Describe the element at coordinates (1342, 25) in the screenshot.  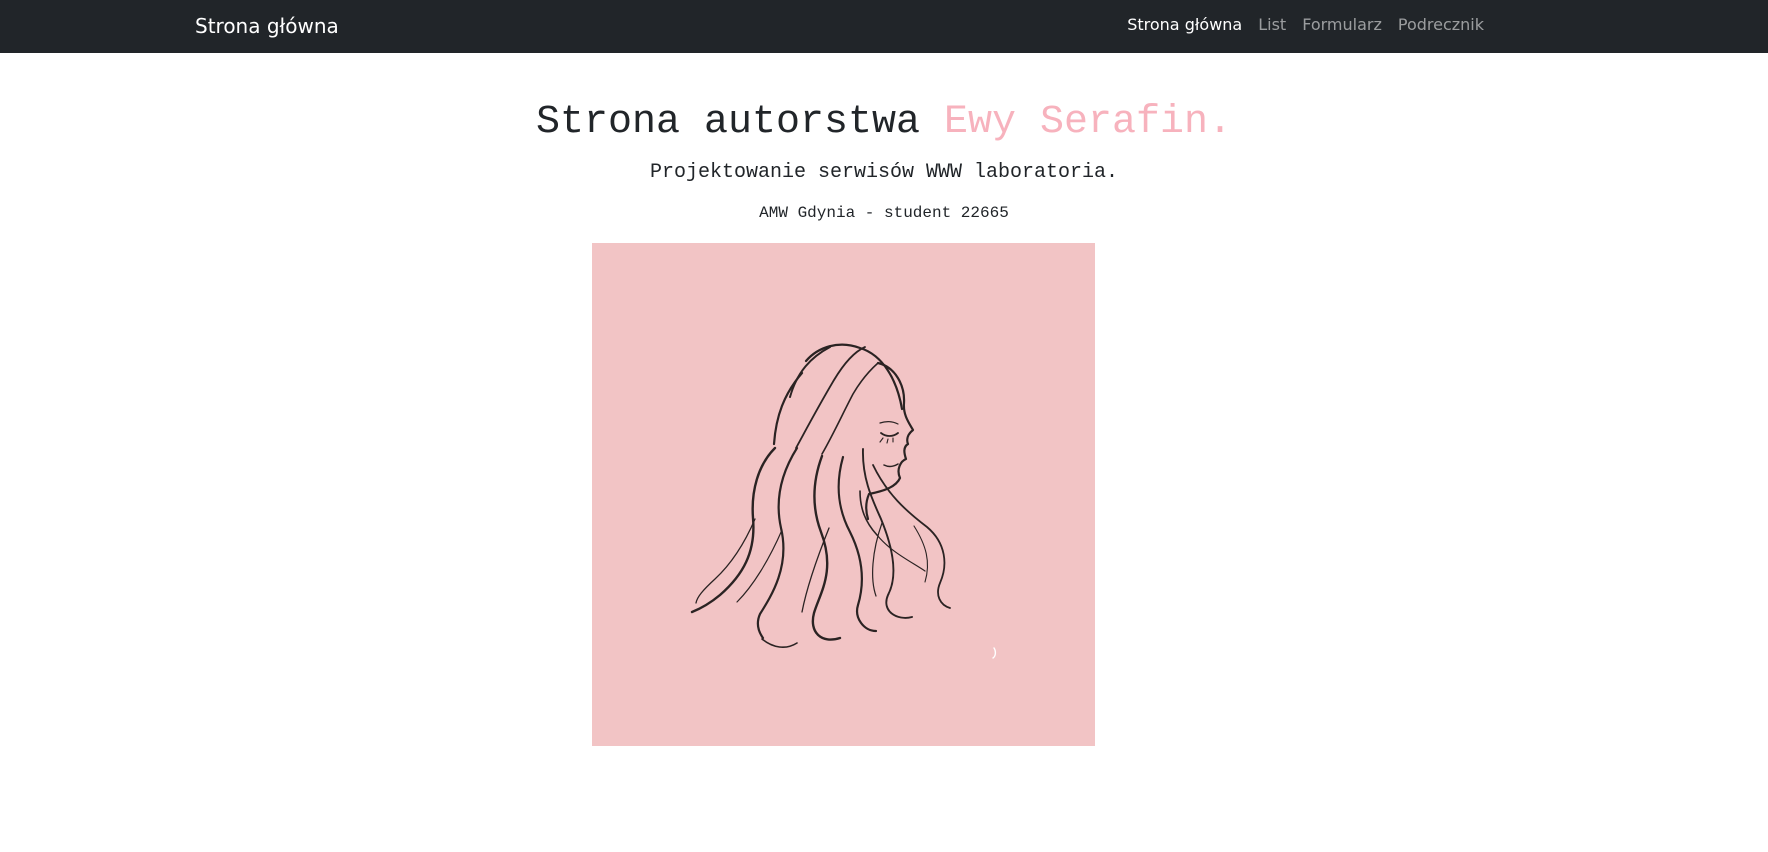
I see `nav-link-form: Formularz` at that location.